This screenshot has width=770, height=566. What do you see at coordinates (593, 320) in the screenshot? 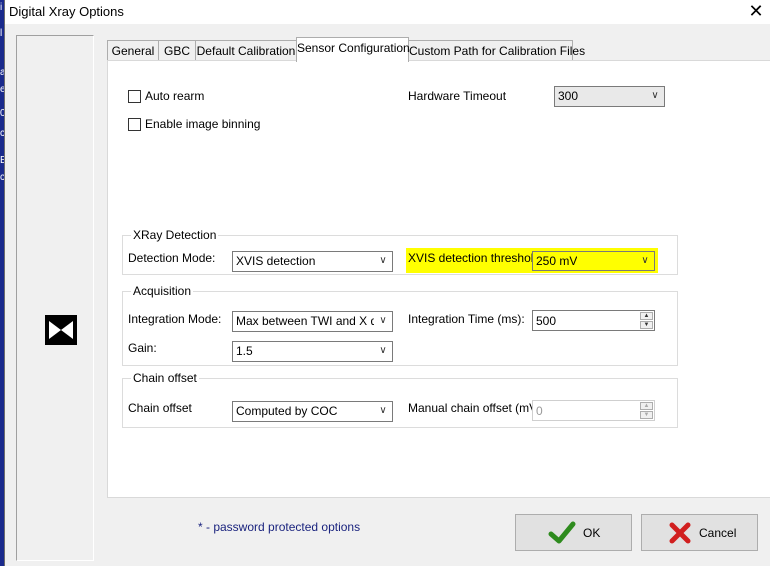
I see `integration-time-spinner: 500 ▲ ▼` at bounding box center [593, 320].